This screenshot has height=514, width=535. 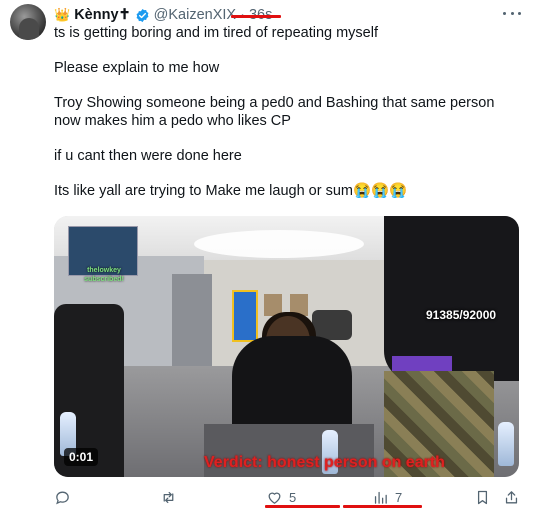 What do you see at coordinates (506, 444) in the screenshot?
I see `video-scene-bottle` at bounding box center [506, 444].